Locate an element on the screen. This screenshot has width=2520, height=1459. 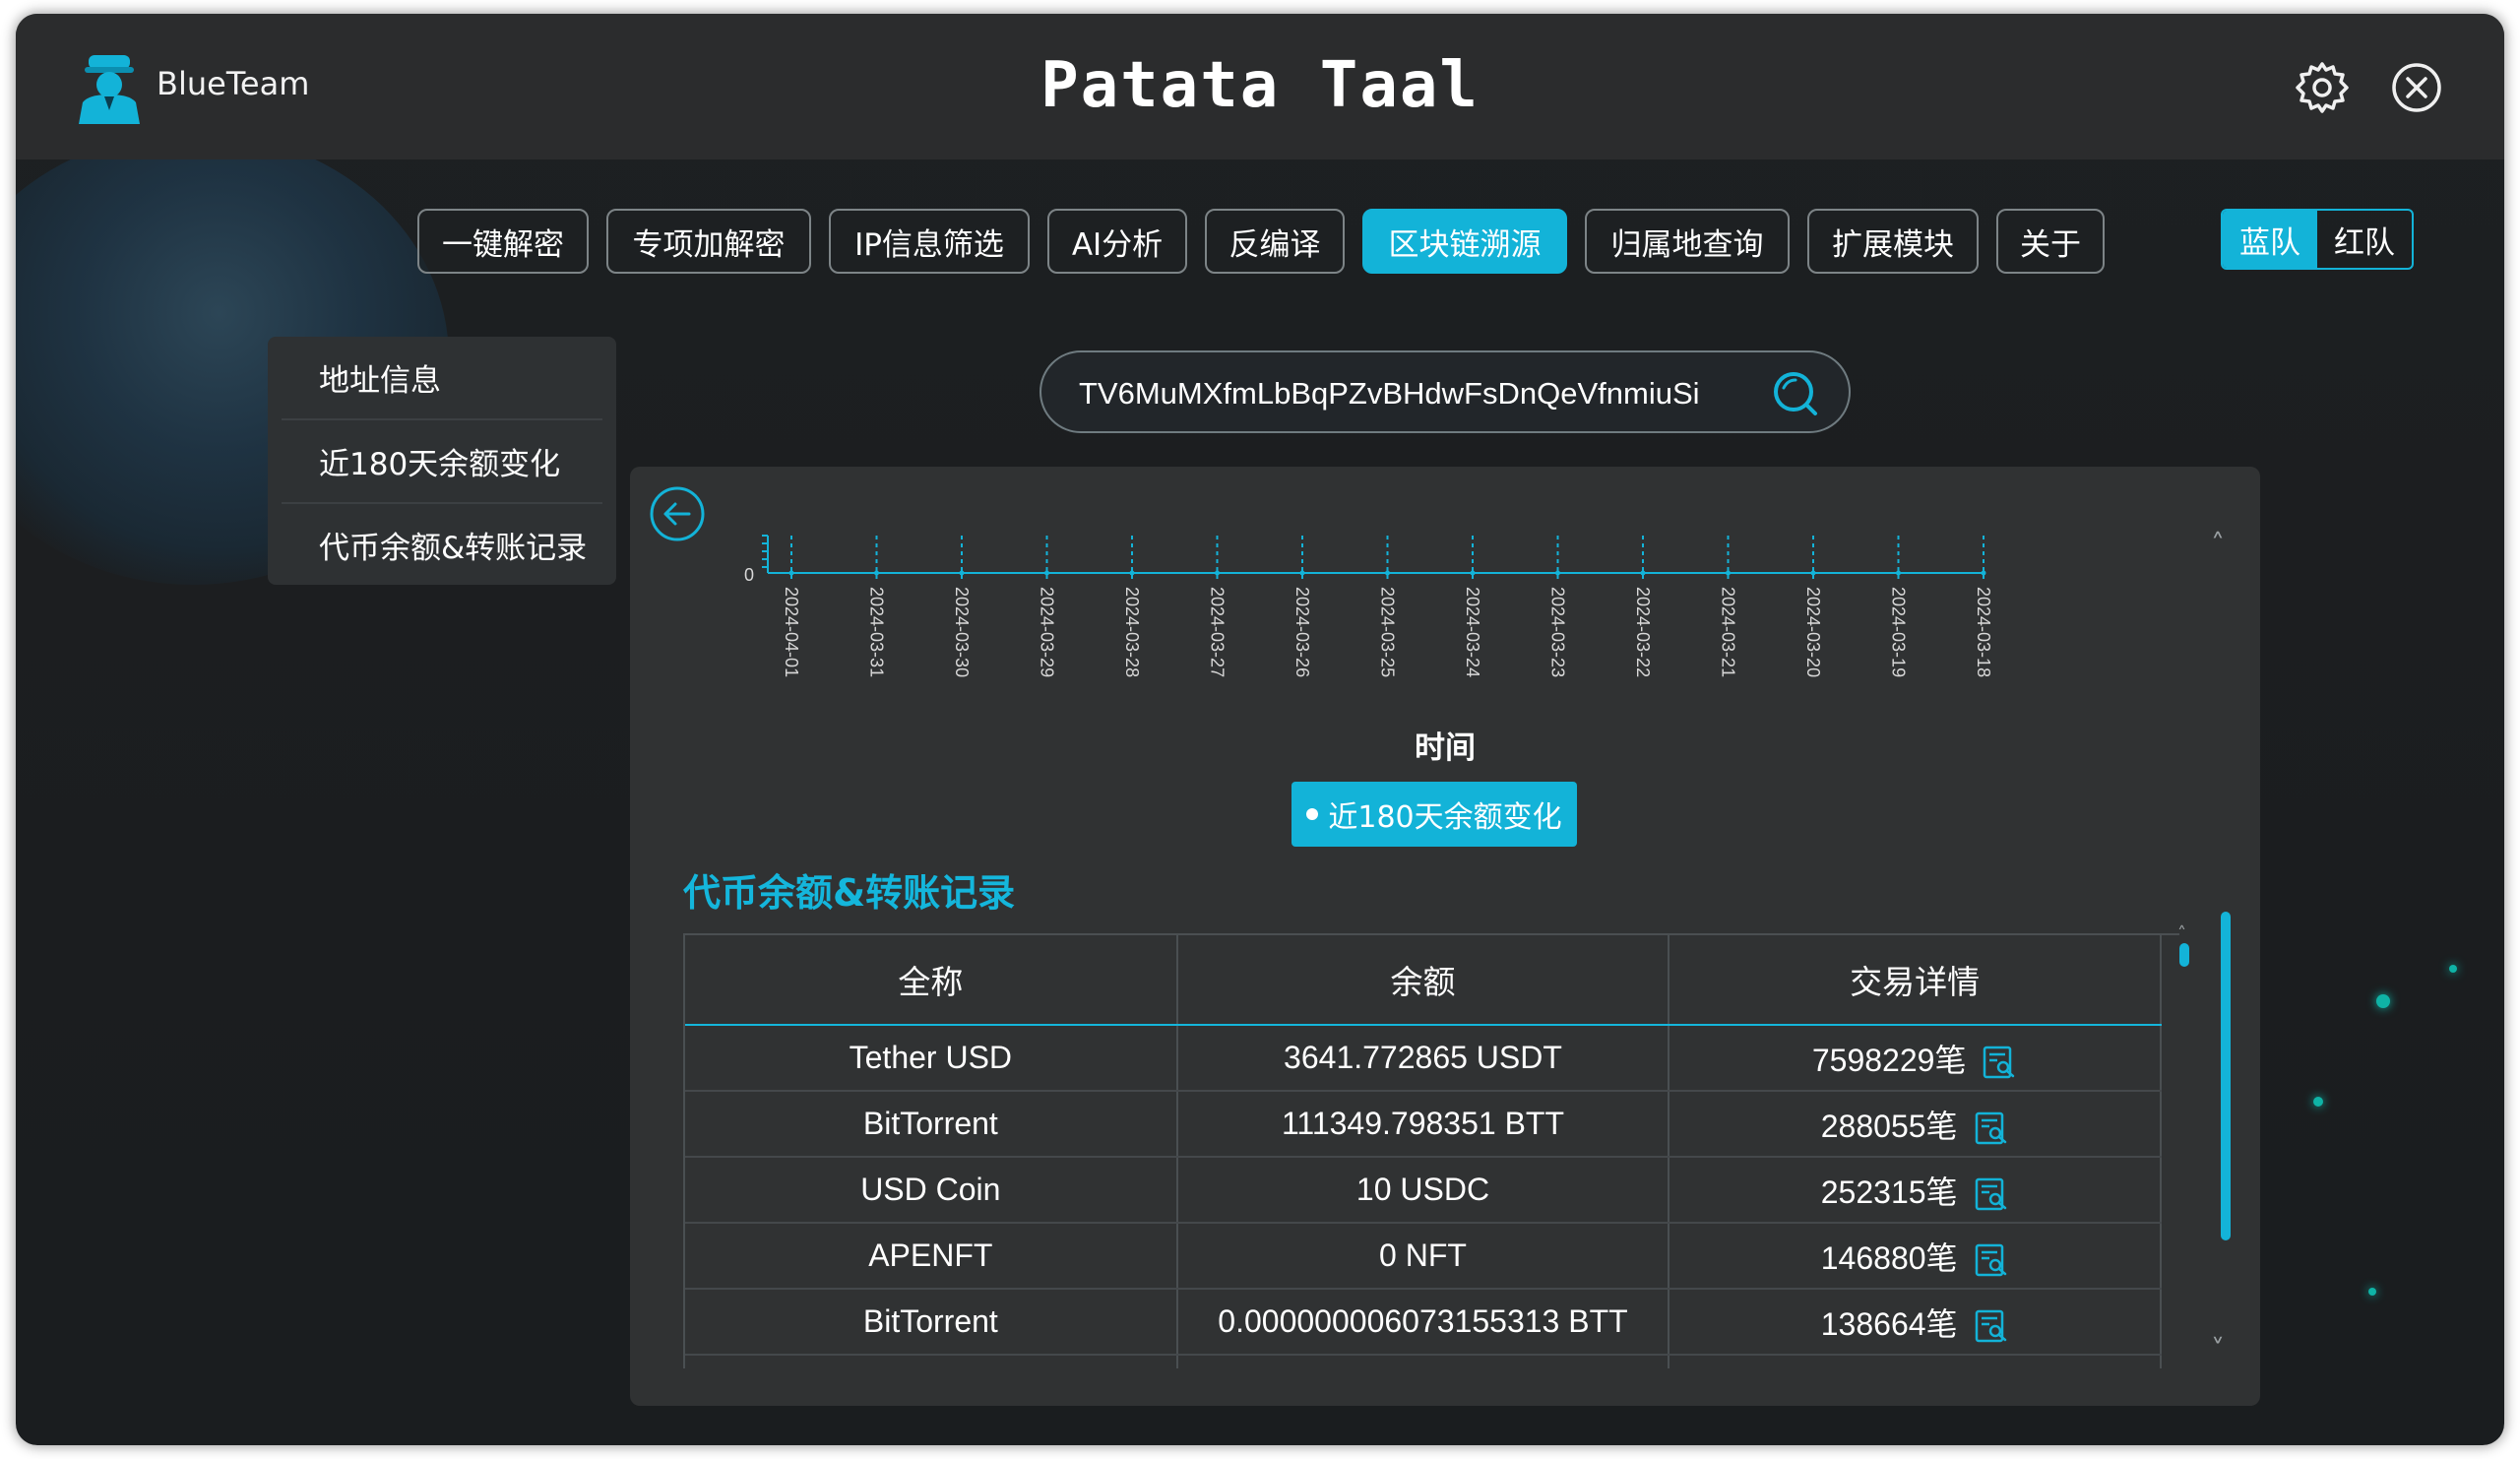
x-tick-label: 2024-03-31 is located at coordinates (877, 632).